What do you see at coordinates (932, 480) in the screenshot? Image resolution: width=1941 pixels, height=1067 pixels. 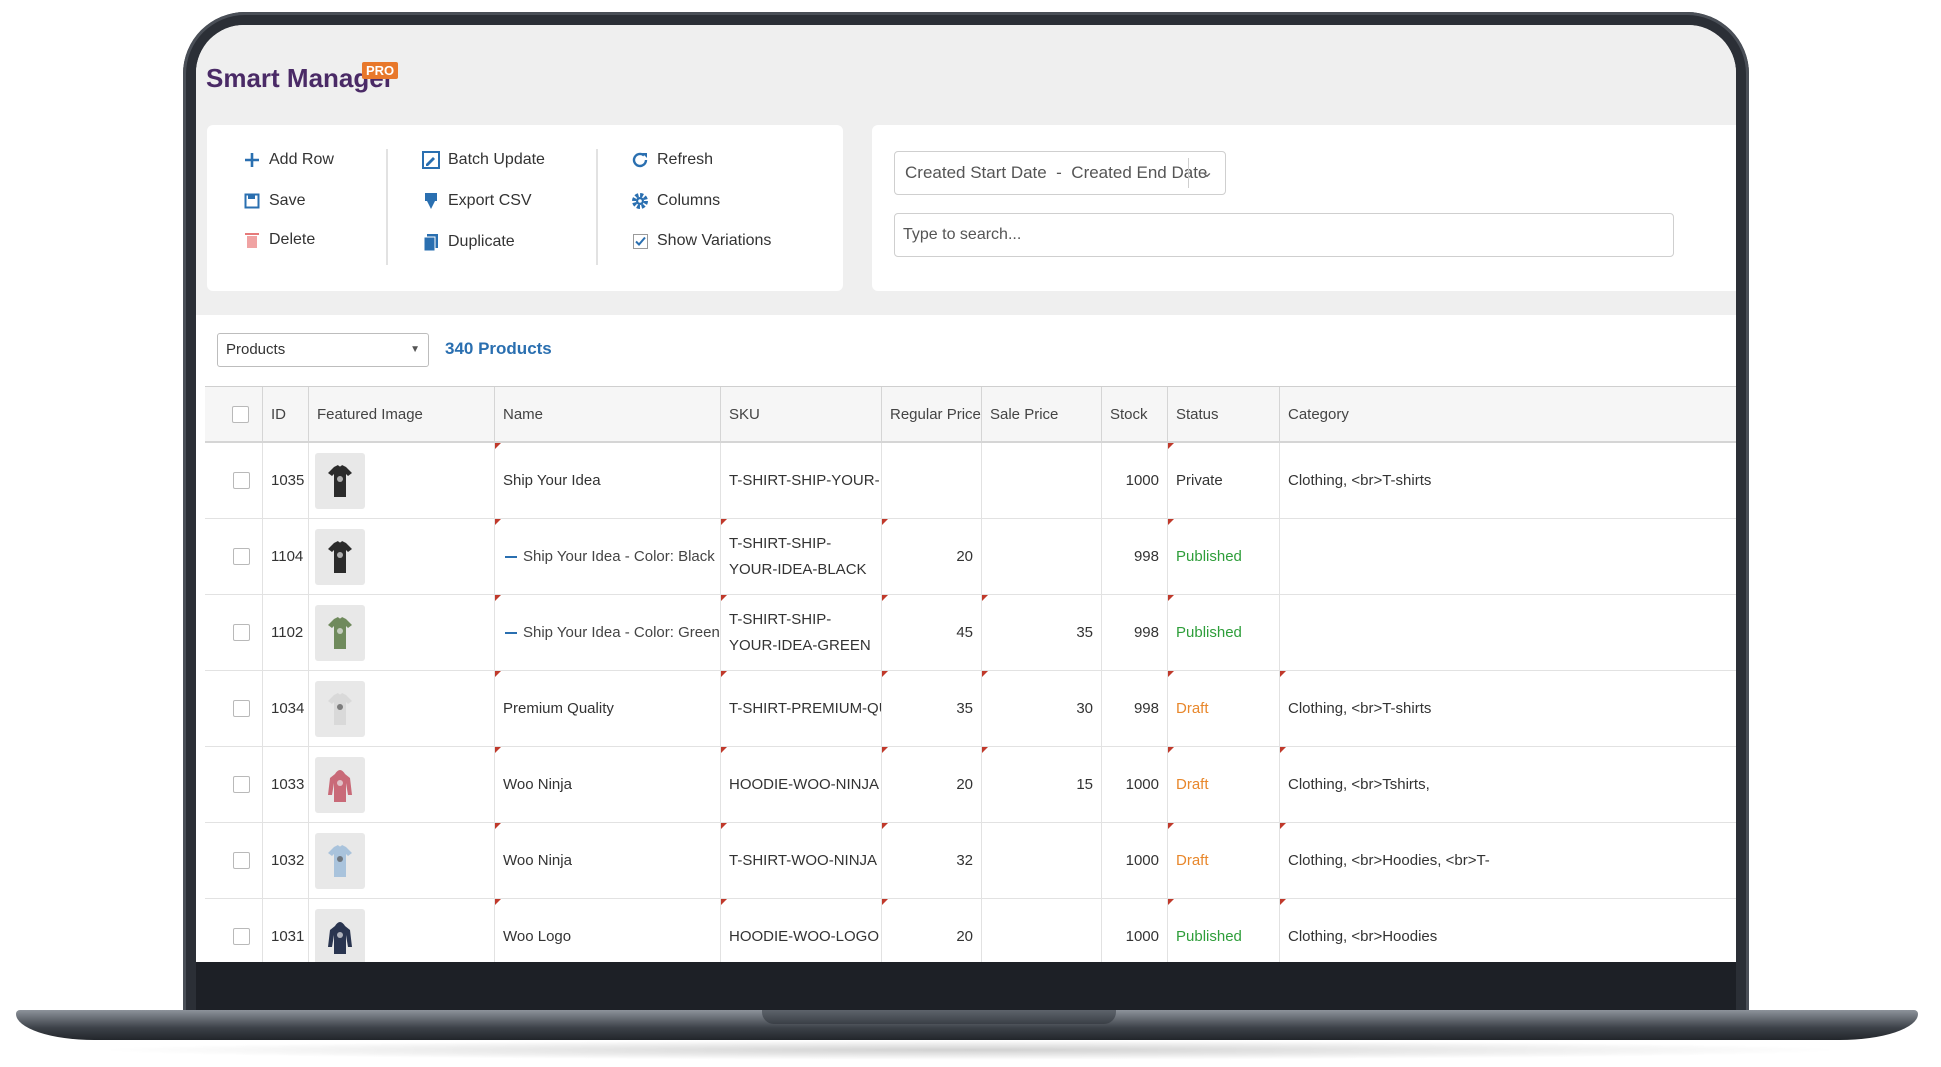 I see `regular-price-cell` at bounding box center [932, 480].